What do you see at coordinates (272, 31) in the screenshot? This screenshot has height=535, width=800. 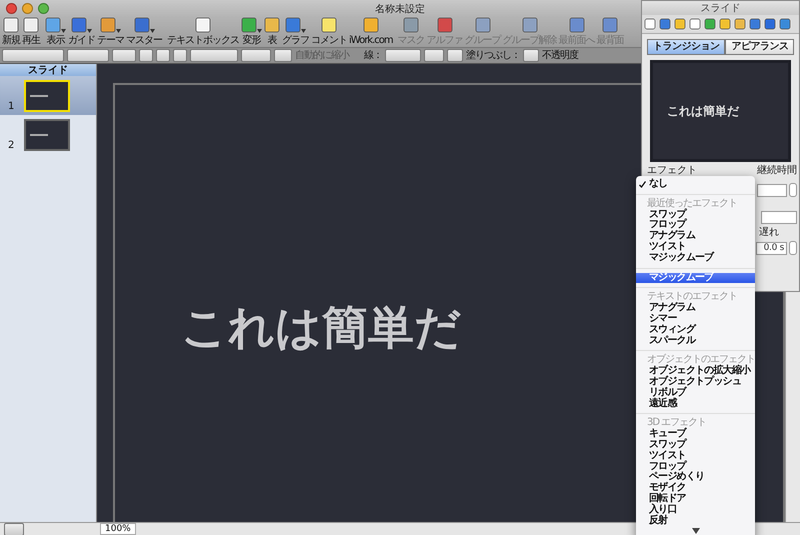 I see `toolbar-button: 表` at bounding box center [272, 31].